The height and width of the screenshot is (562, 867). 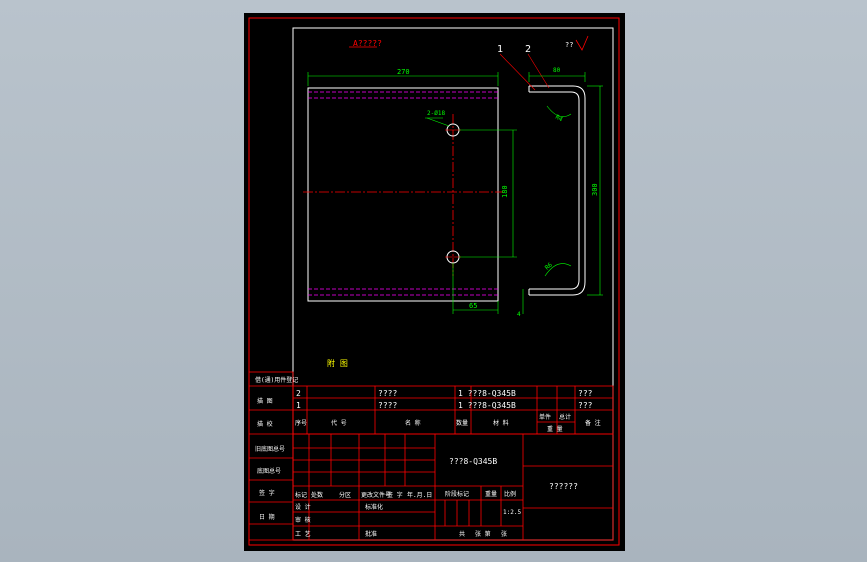 What do you see at coordinates (270, 449) in the screenshot?
I see `left-row2-text: 旧底图总号` at bounding box center [270, 449].